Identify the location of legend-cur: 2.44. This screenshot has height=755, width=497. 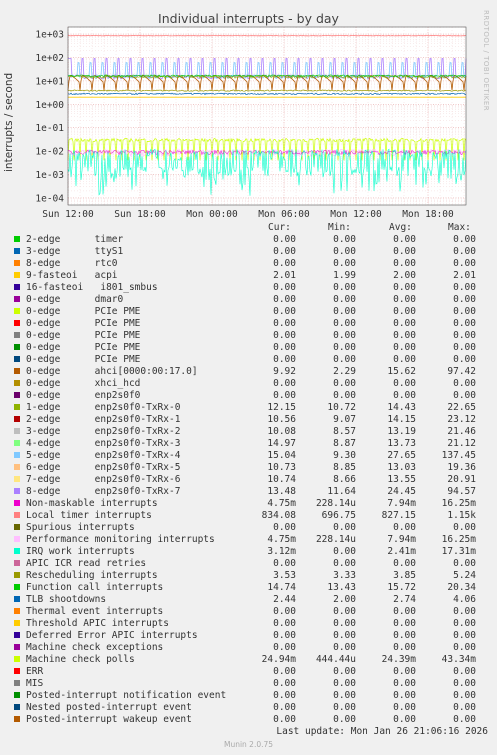
(284, 599).